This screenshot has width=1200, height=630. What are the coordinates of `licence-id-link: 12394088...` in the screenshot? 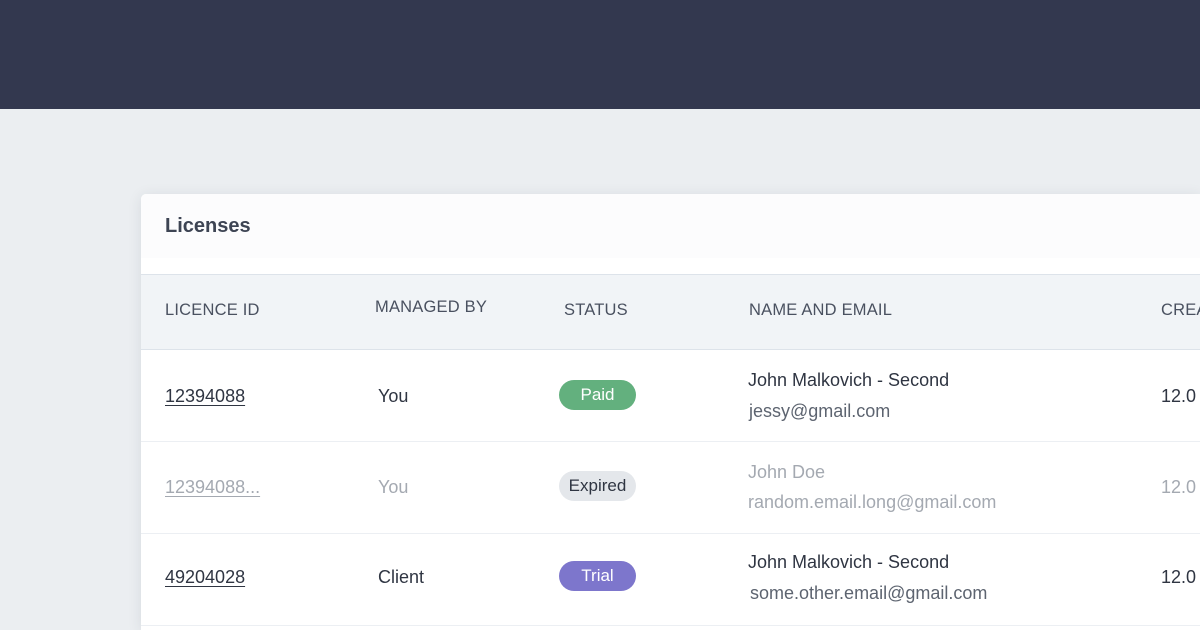 It's located at (212, 487).